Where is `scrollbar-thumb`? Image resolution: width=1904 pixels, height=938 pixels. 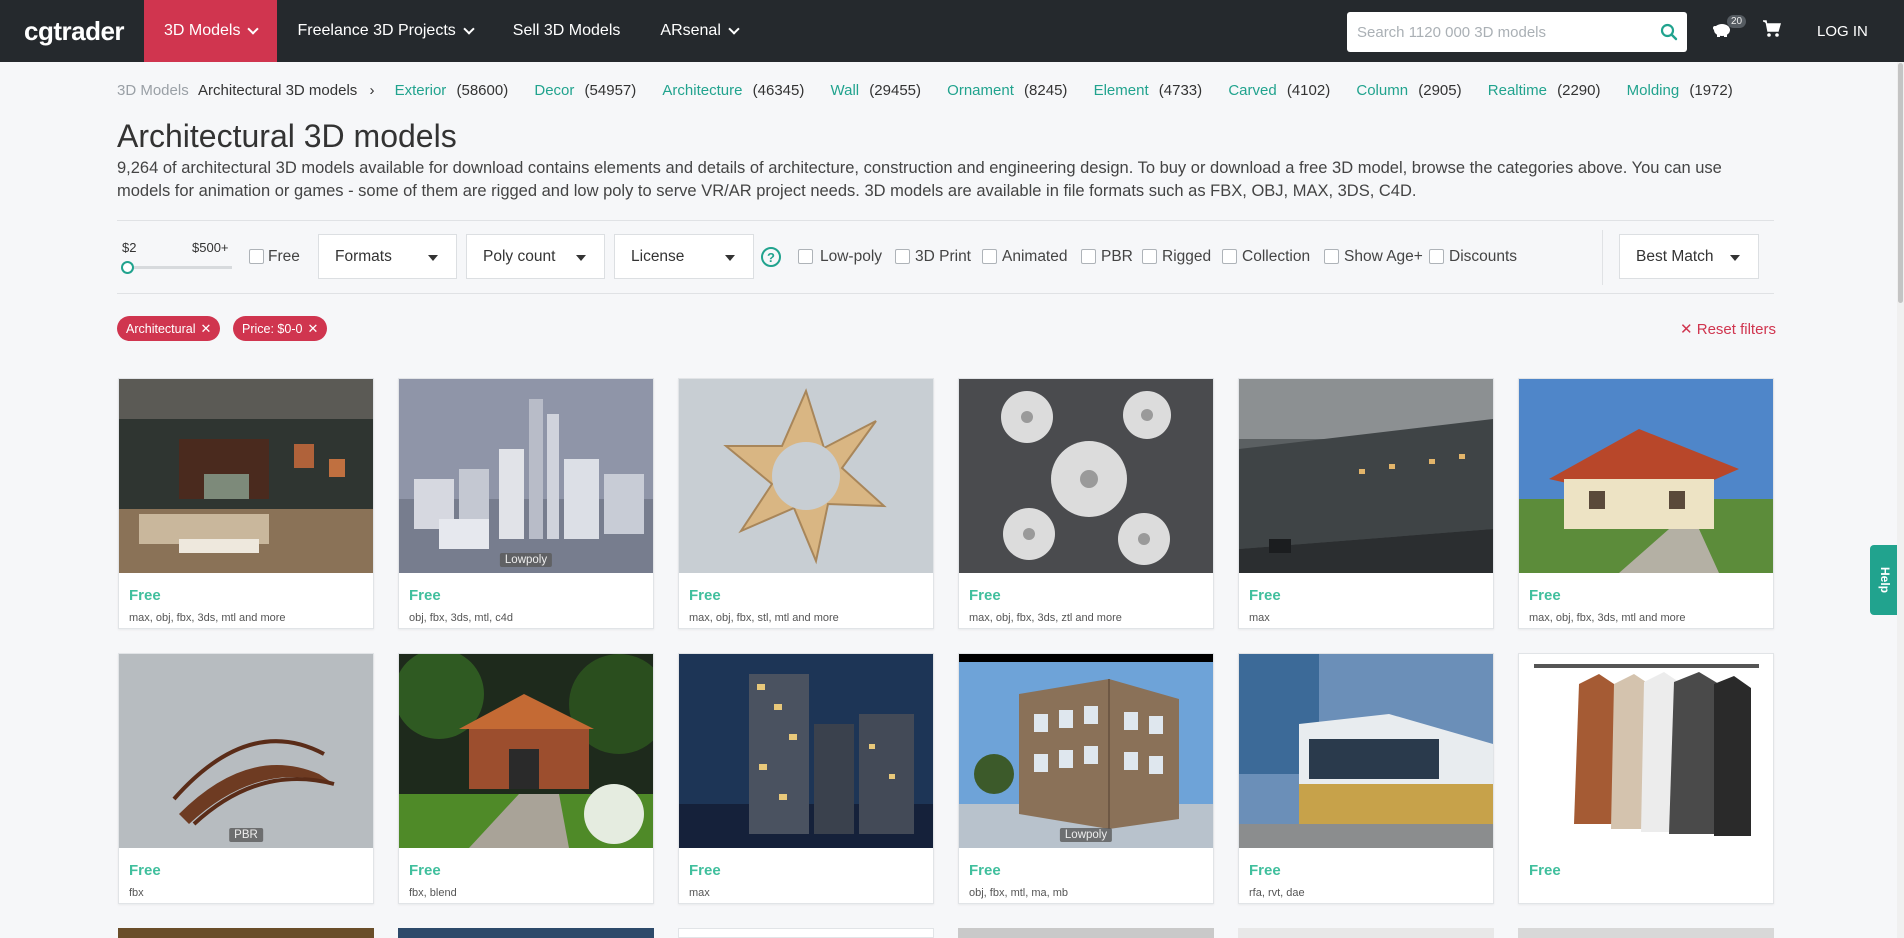 scrollbar-thumb is located at coordinates (1900, 183).